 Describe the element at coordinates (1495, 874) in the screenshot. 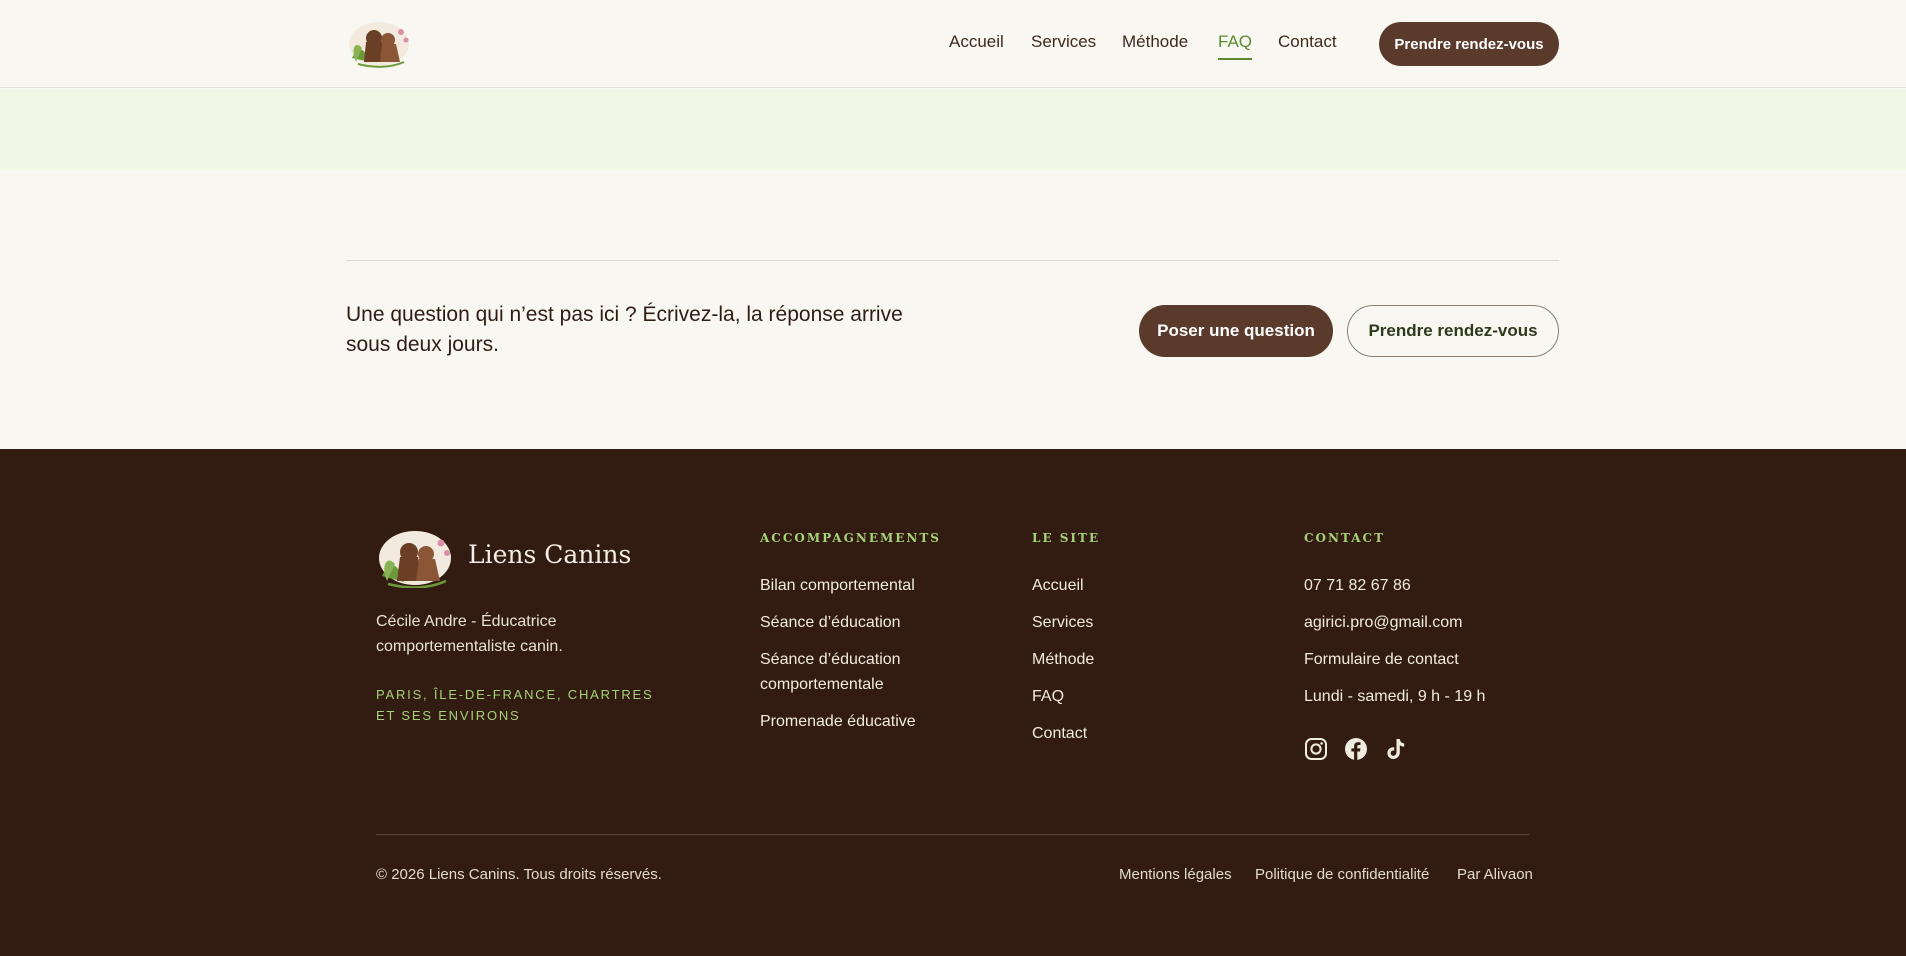

I see `credit-link: Par Alivaon` at that location.